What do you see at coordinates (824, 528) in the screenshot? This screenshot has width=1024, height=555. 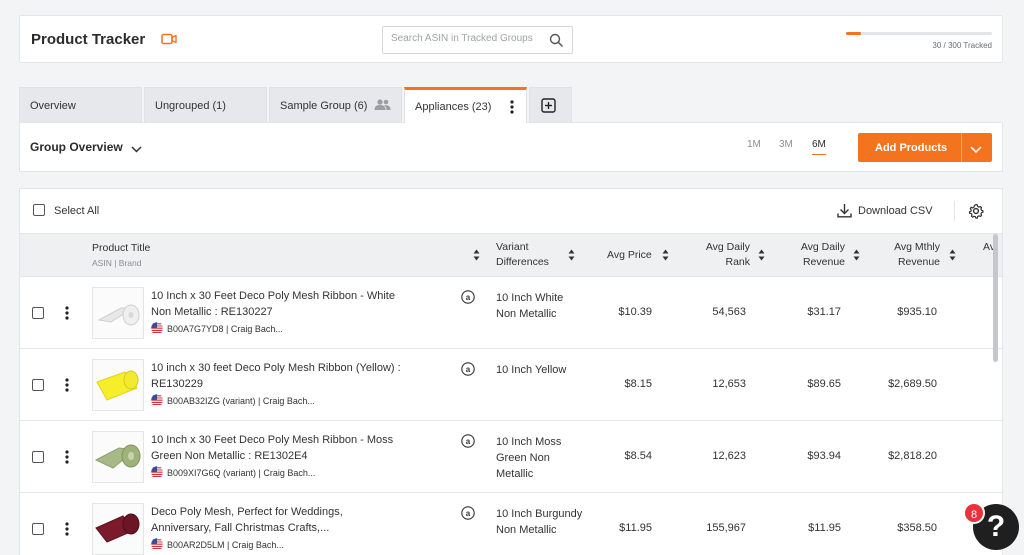 I see `avg-daily-revenue: $11.95` at bounding box center [824, 528].